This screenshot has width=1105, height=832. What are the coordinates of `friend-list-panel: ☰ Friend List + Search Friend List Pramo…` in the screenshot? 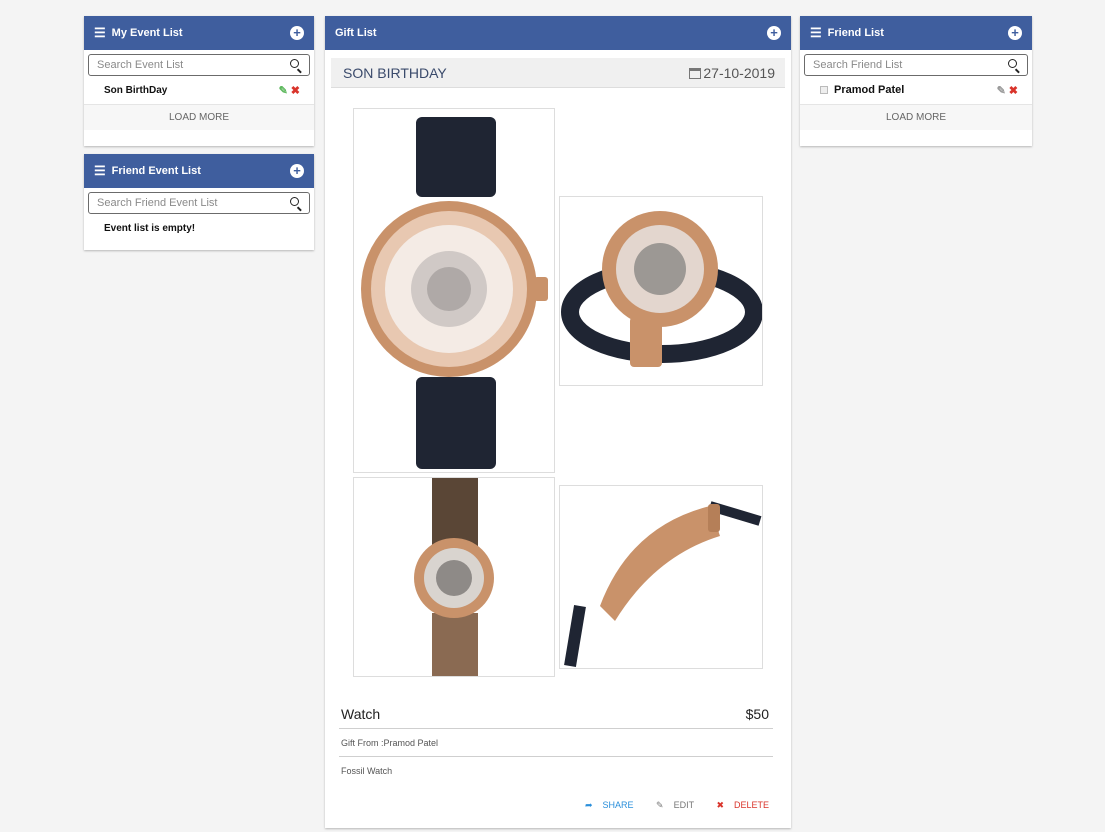 It's located at (916, 81).